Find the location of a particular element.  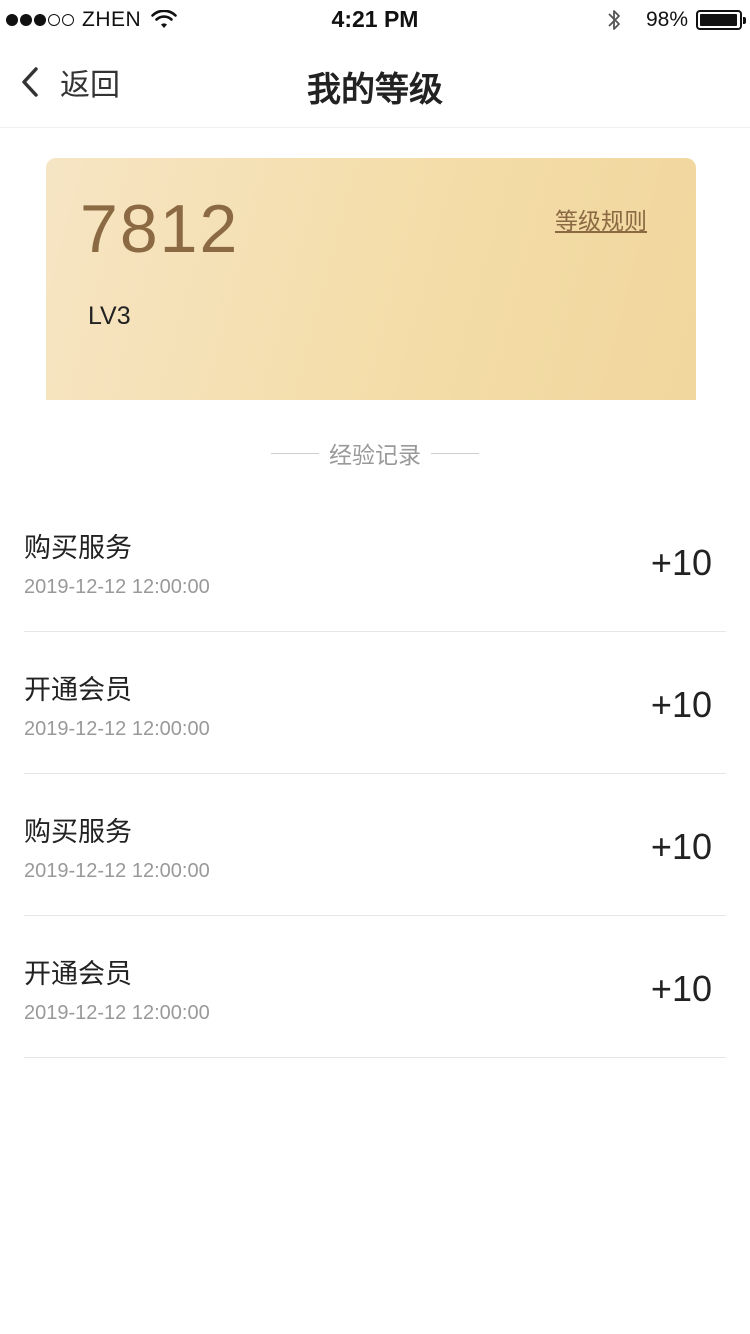

battery-icon is located at coordinates (721, 20).